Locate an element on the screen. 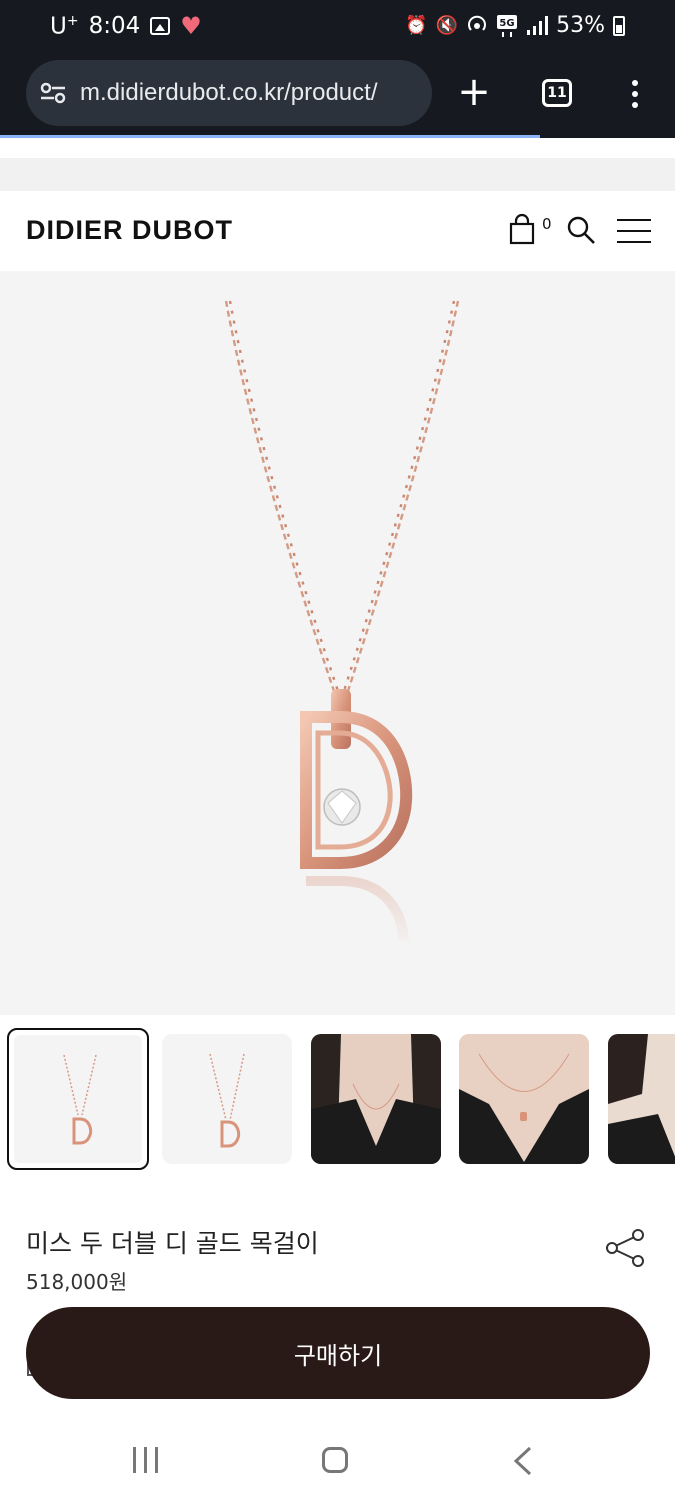  buy-button: 구매하기 is located at coordinates (338, 1353).